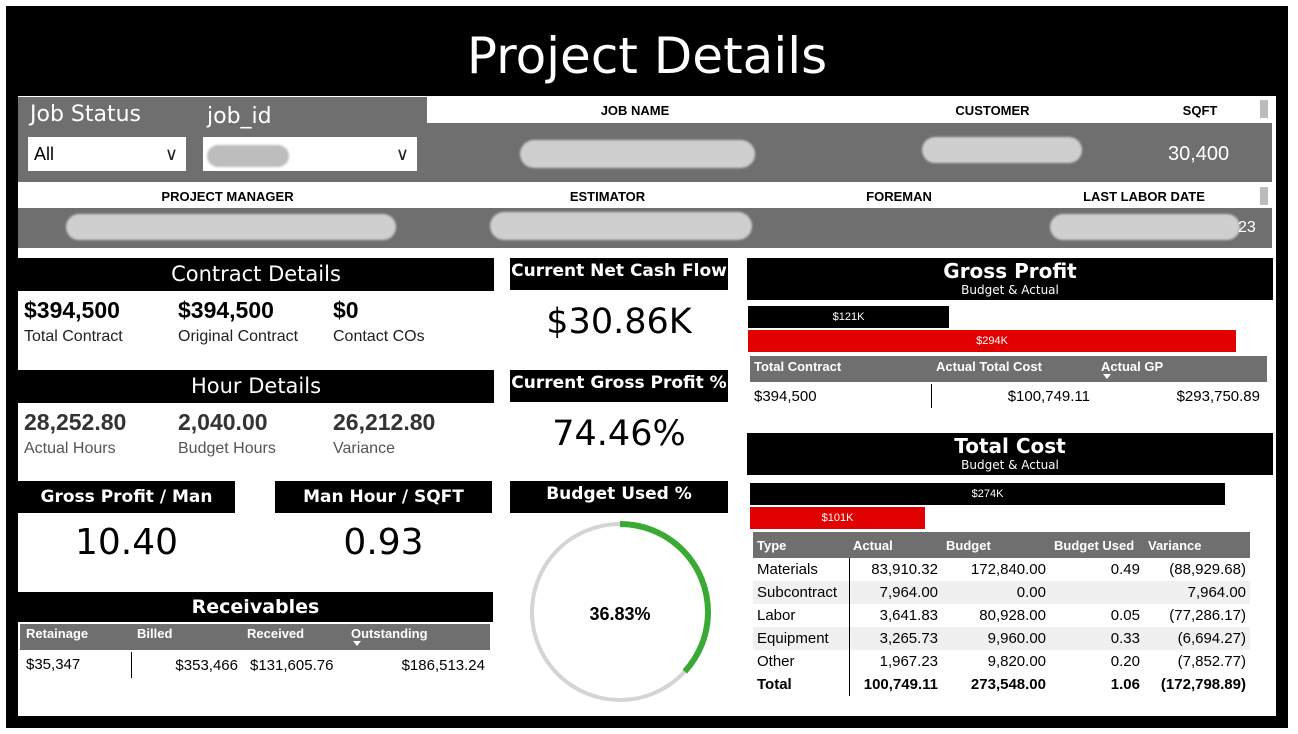 This screenshot has width=1298, height=734. I want to click on bar-actual: $101K, so click(837, 518).